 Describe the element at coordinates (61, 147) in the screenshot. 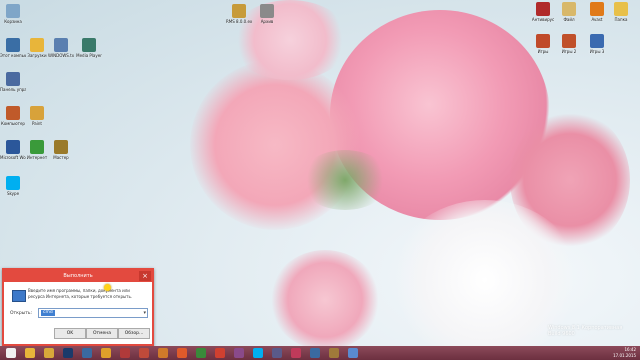

I see `wizard-icon` at that location.